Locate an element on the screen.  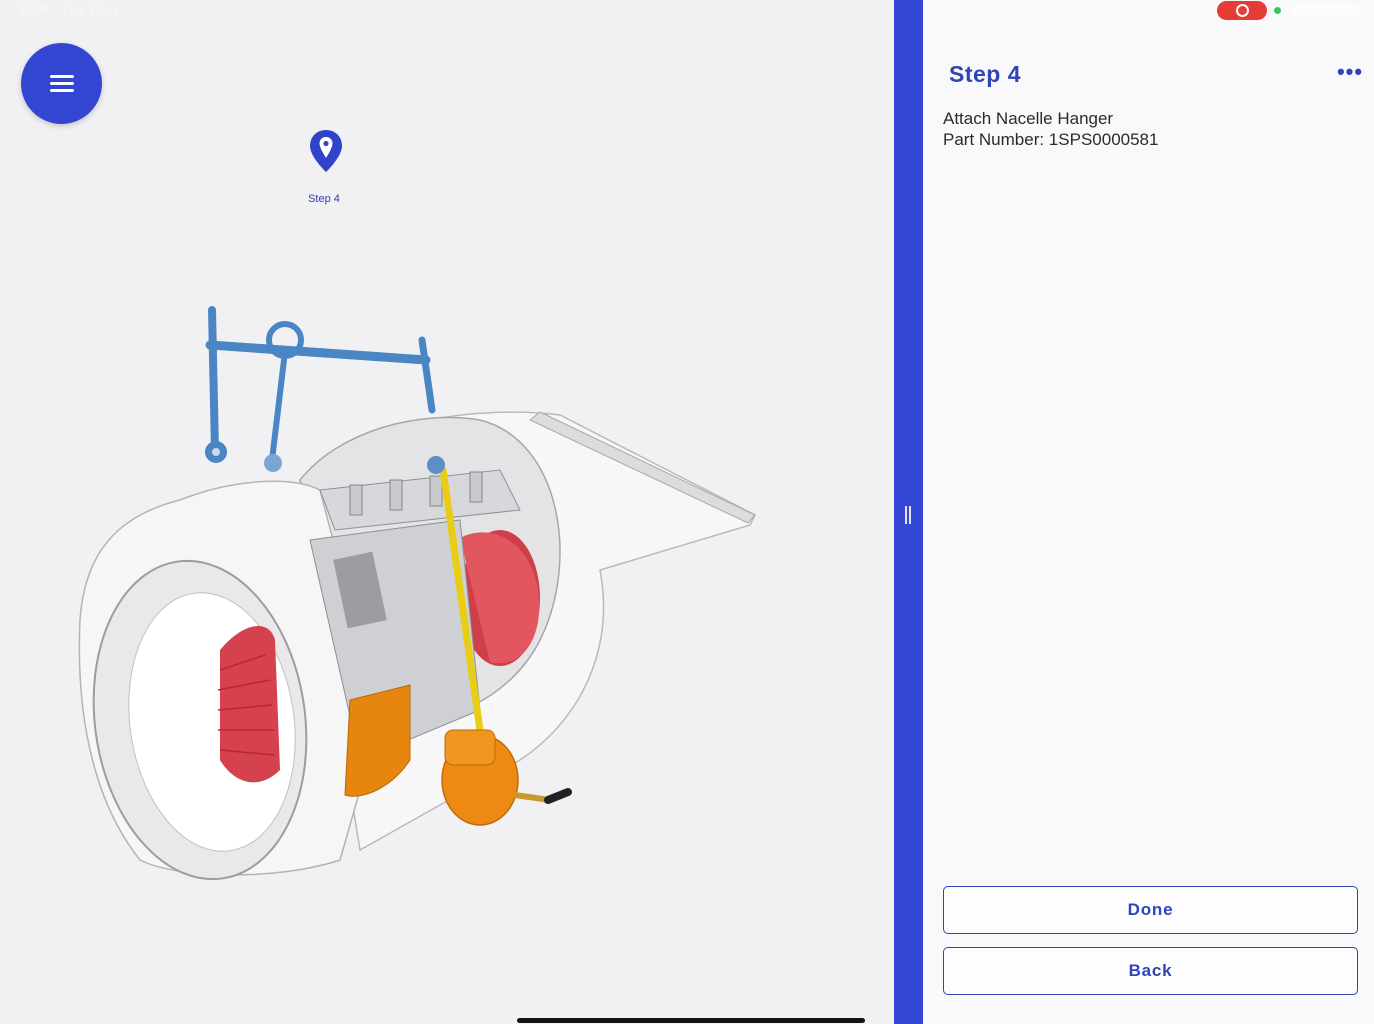
drag-handle-icon is located at coordinates (906, 515).